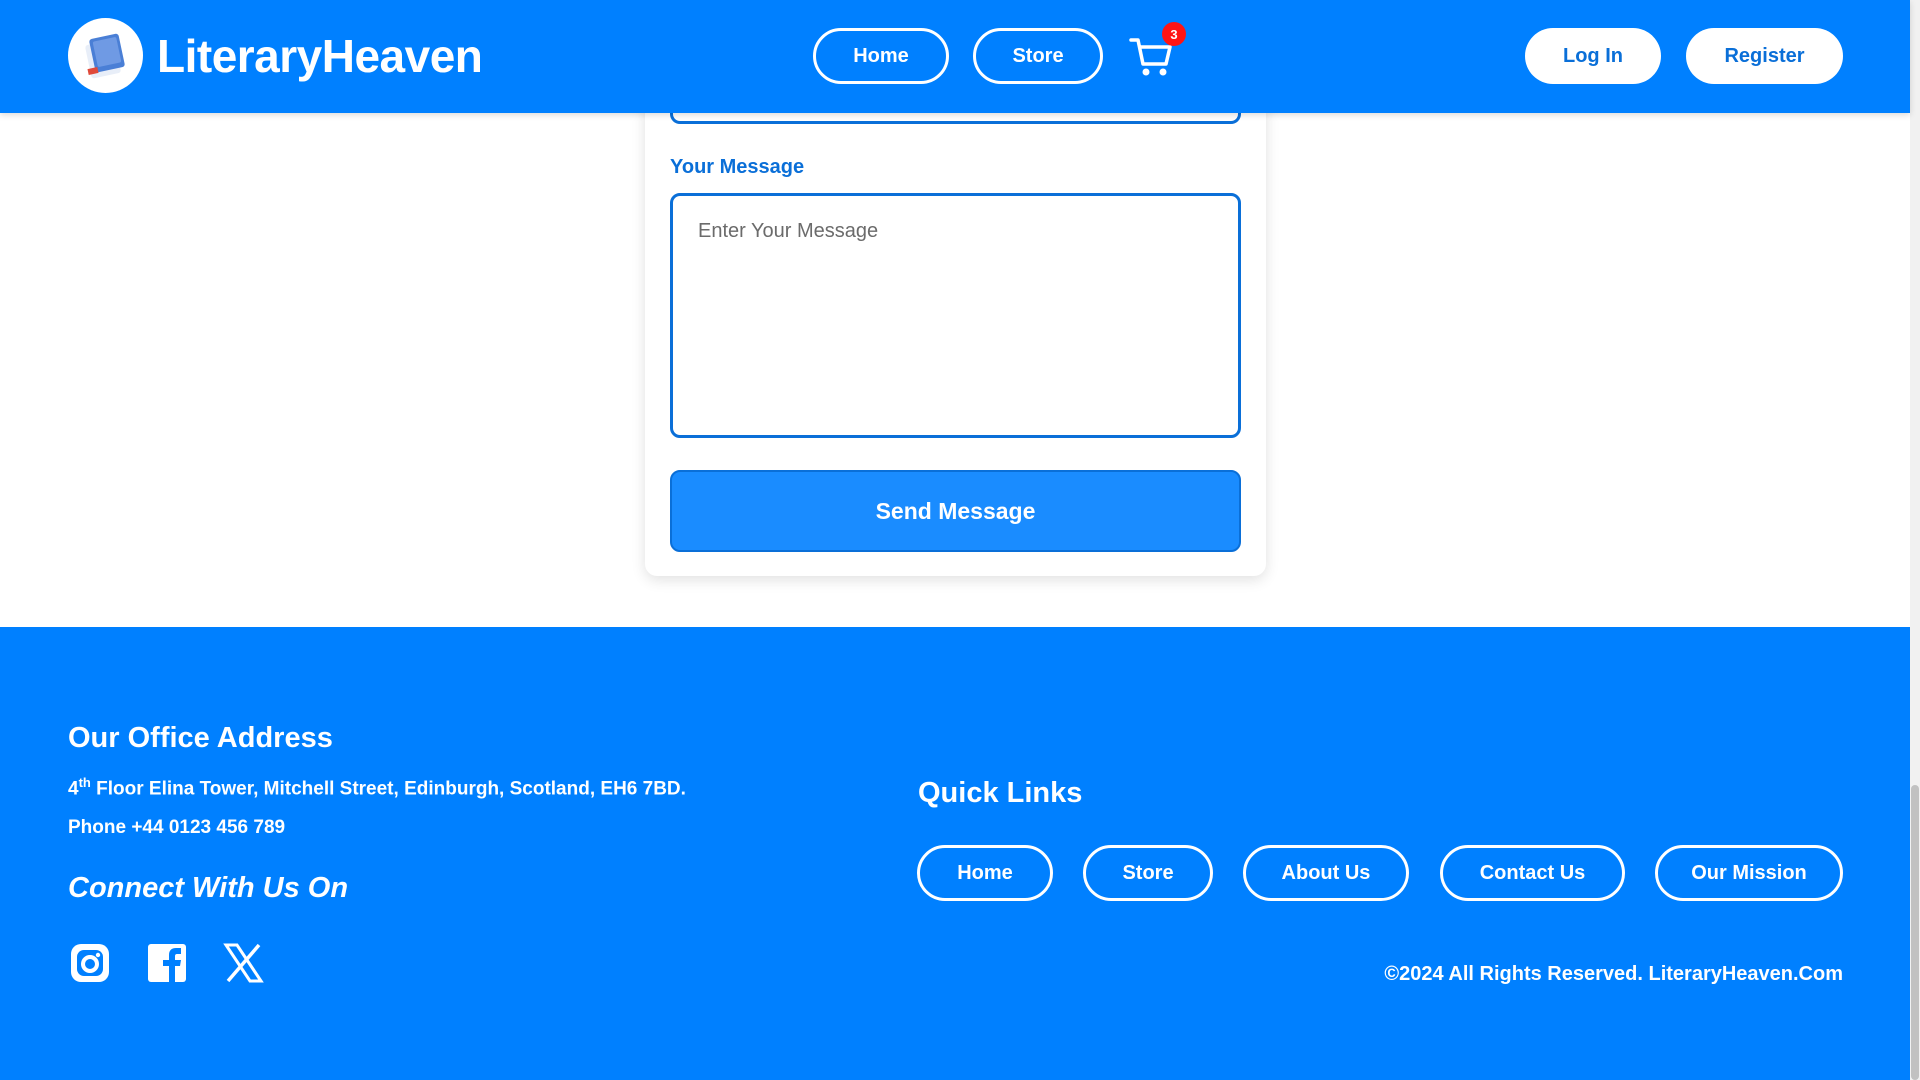  What do you see at coordinates (737, 167) in the screenshot?
I see `message-label: Your Message` at bounding box center [737, 167].